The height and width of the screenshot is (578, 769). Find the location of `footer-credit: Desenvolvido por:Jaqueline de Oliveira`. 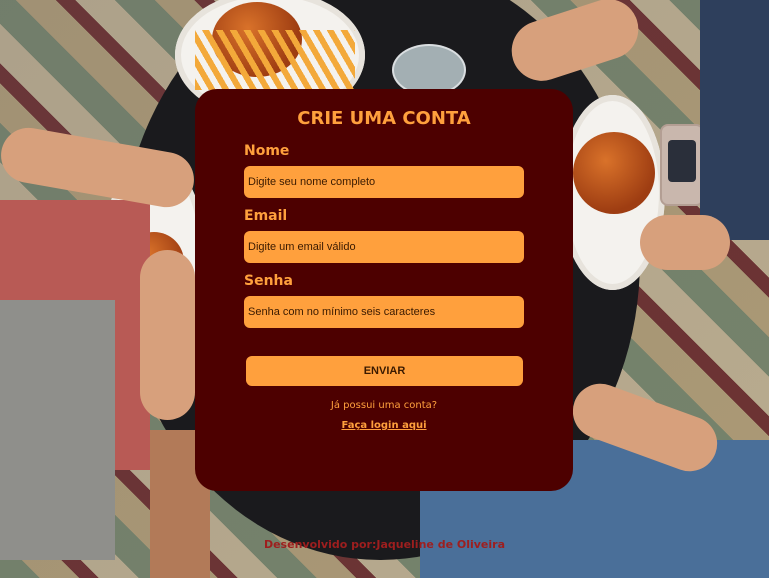

footer-credit: Desenvolvido por:Jaqueline de Oliveira is located at coordinates (384, 544).